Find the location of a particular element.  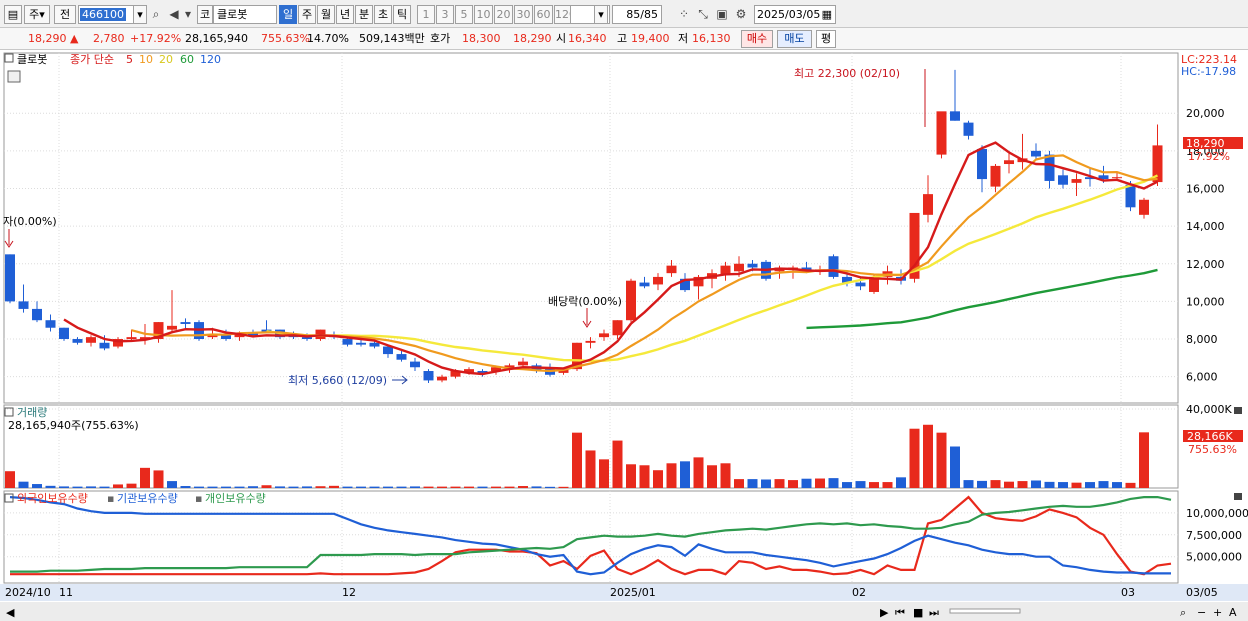

price-tag-value: 18,290 is located at coordinates (1205, 143).